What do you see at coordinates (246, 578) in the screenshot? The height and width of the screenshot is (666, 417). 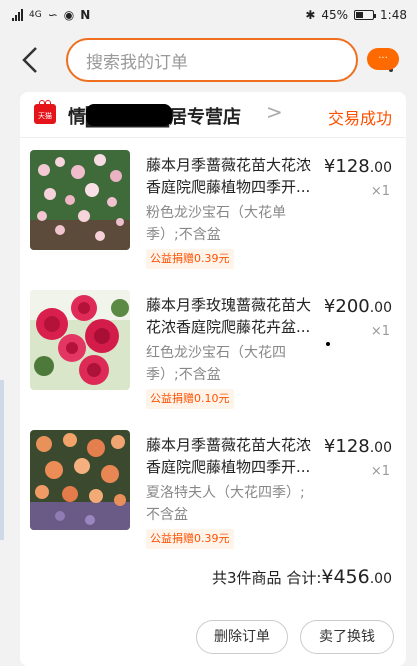 I see `item-count: 共3件商品` at bounding box center [246, 578].